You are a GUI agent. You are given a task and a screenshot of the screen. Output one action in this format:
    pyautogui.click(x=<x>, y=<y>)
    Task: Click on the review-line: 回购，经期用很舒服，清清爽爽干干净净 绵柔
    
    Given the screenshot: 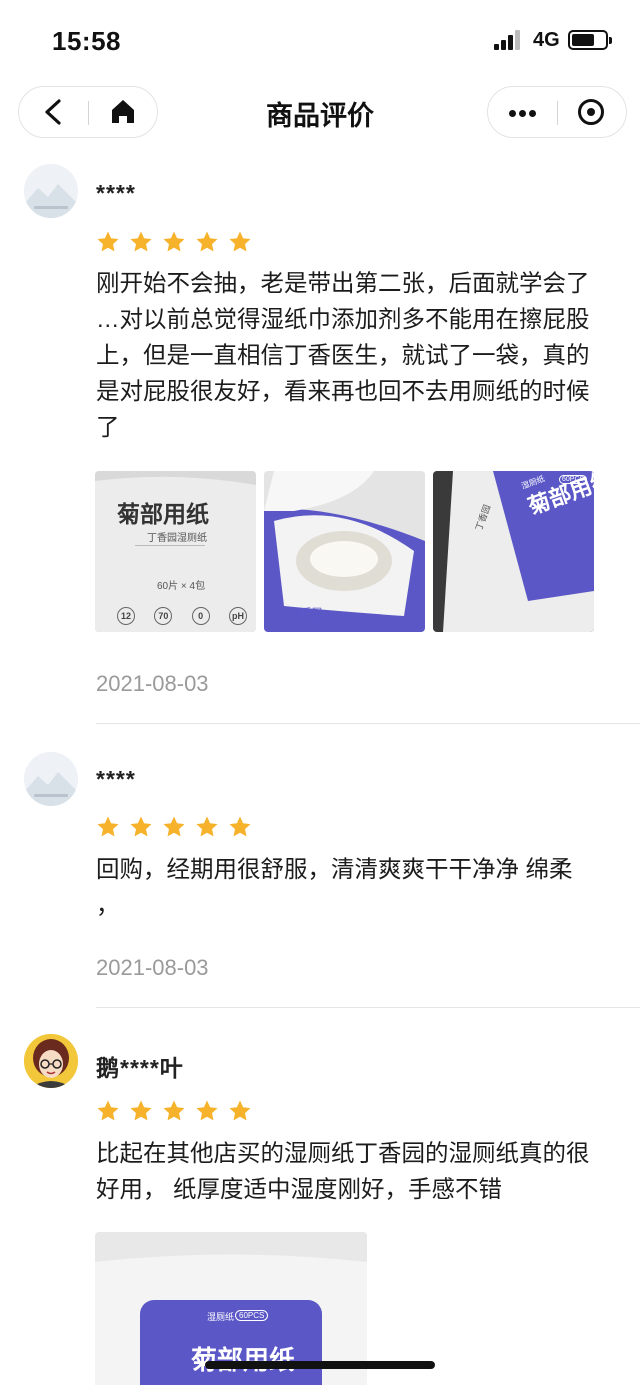 What is the action you would take?
    pyautogui.click(x=334, y=869)
    